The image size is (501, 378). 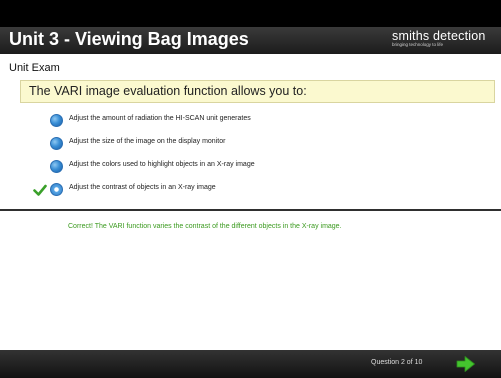 I want to click on question-progress: Question 2 of 10, so click(x=397, y=362).